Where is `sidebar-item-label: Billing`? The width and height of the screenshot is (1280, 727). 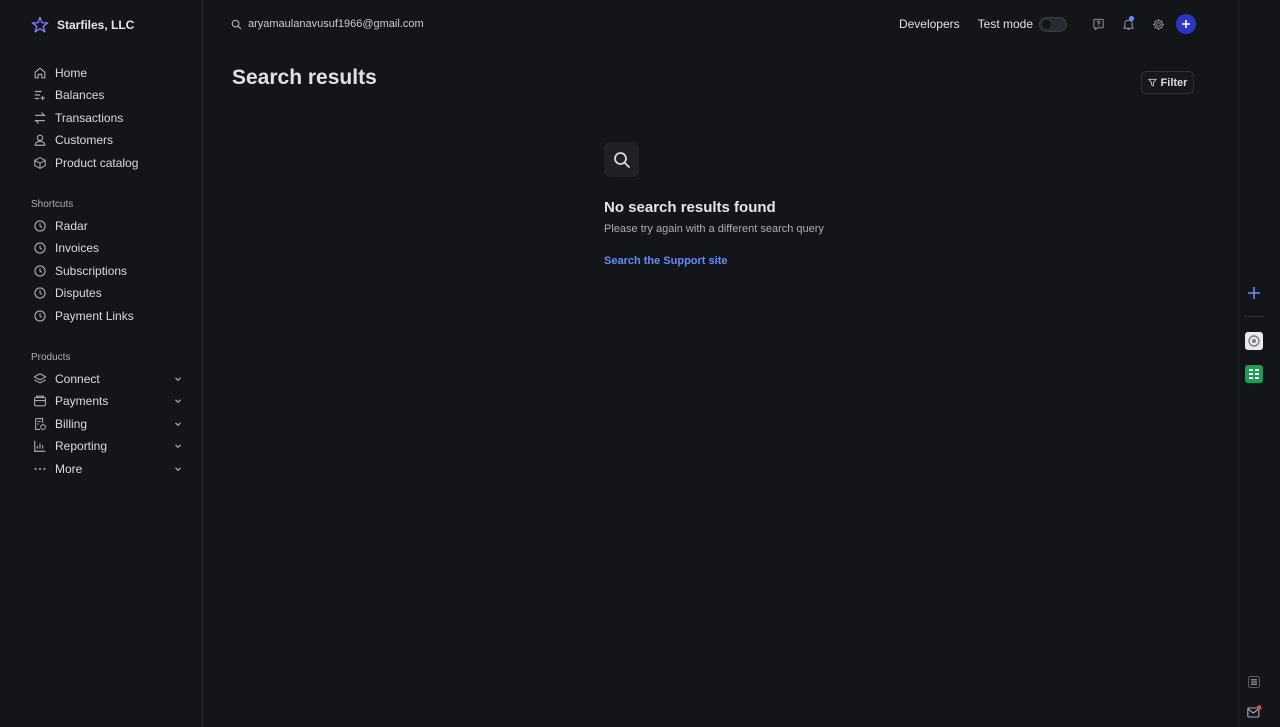 sidebar-item-label: Billing is located at coordinates (71, 424).